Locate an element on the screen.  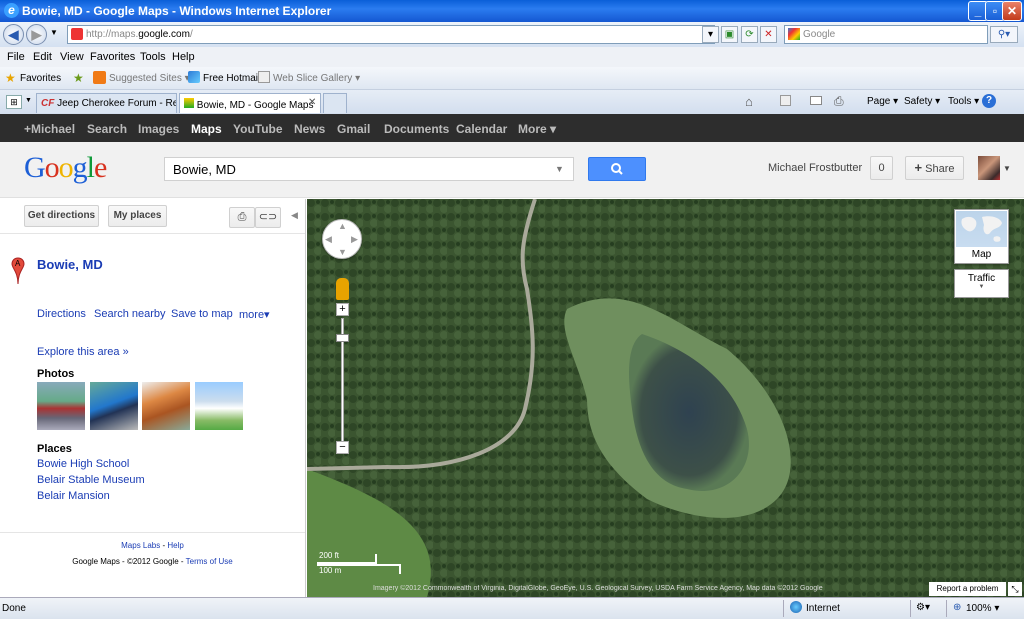
get-directions-button: Get directions is located at coordinates (61, 216).